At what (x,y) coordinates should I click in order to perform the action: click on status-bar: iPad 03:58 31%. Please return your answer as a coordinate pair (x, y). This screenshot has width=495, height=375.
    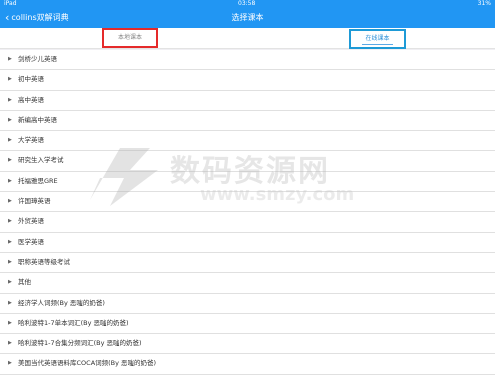
    Looking at the image, I should click on (247, 4).